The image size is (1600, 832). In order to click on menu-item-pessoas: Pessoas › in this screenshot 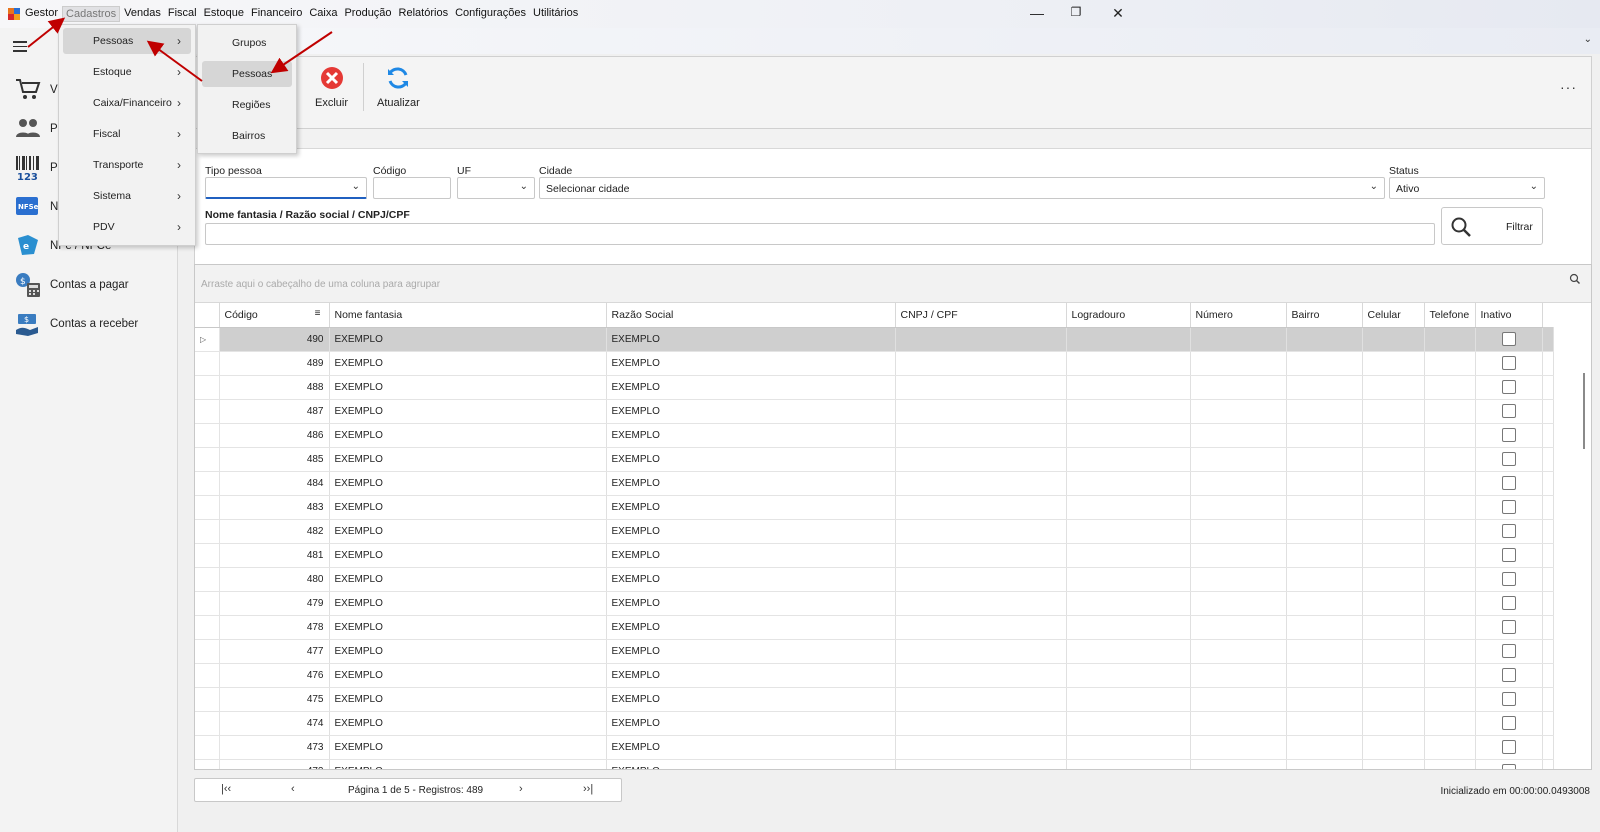, I will do `click(127, 41)`.